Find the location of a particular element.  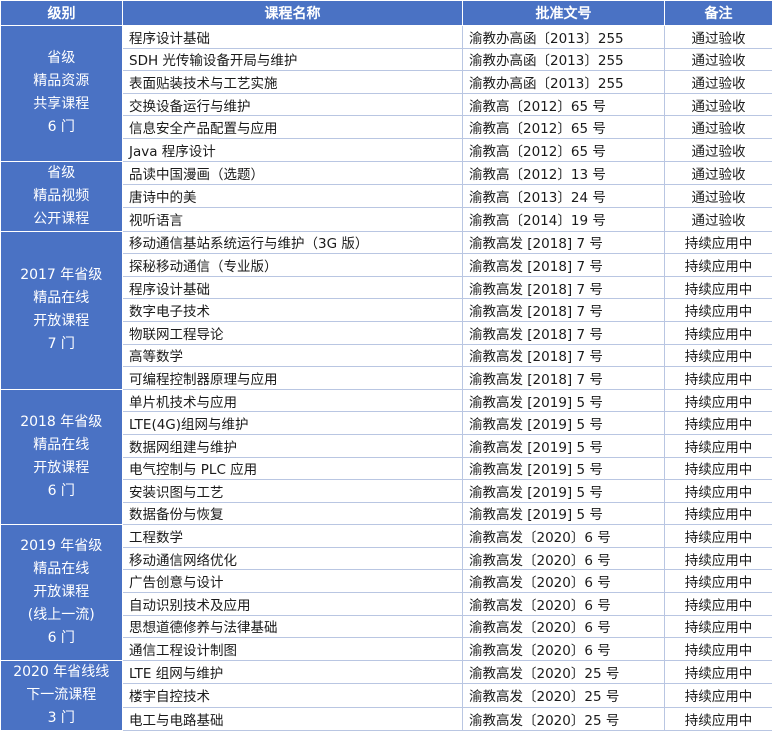

table-row: 省级精品视频公开课程品读中国漫画（选题）渝教高〔2012〕13 号通过验收 is located at coordinates (386, 172).